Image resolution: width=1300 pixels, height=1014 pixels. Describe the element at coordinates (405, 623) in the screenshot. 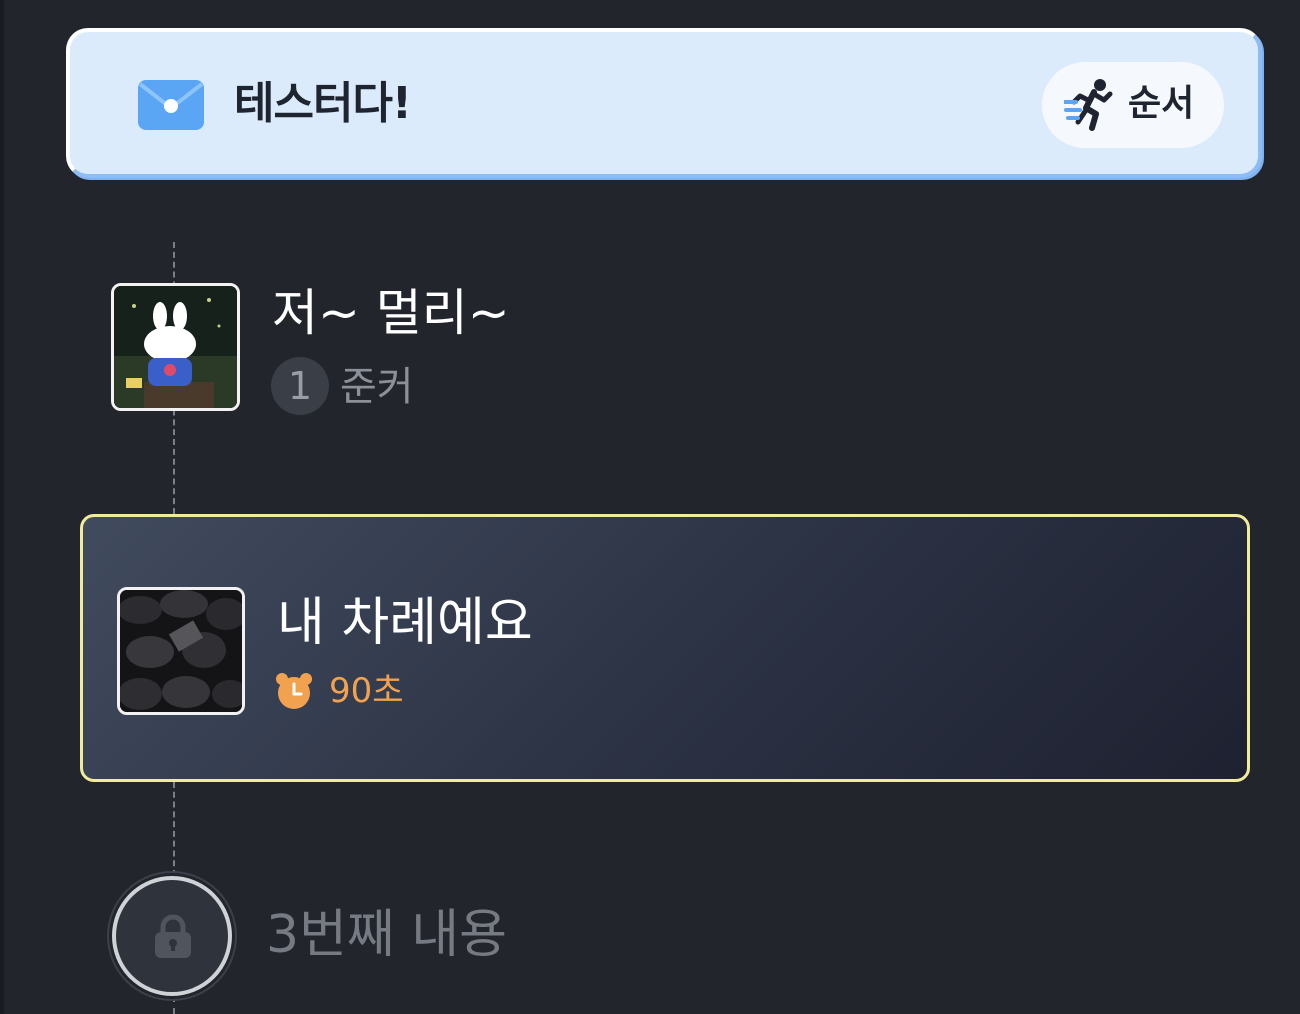

I see `item-title: 내 차례예요` at that location.